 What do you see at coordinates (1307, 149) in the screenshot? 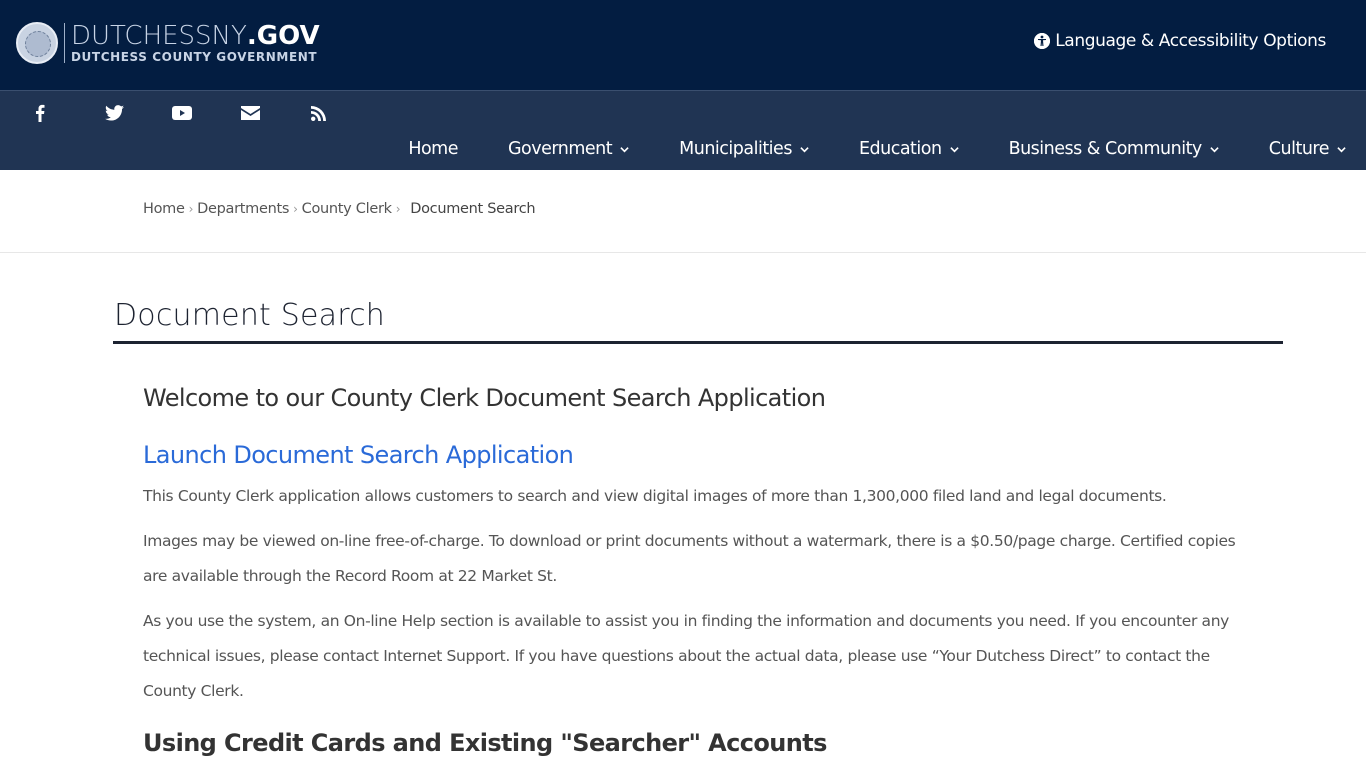
I see `nav-item-culture: Culture` at bounding box center [1307, 149].